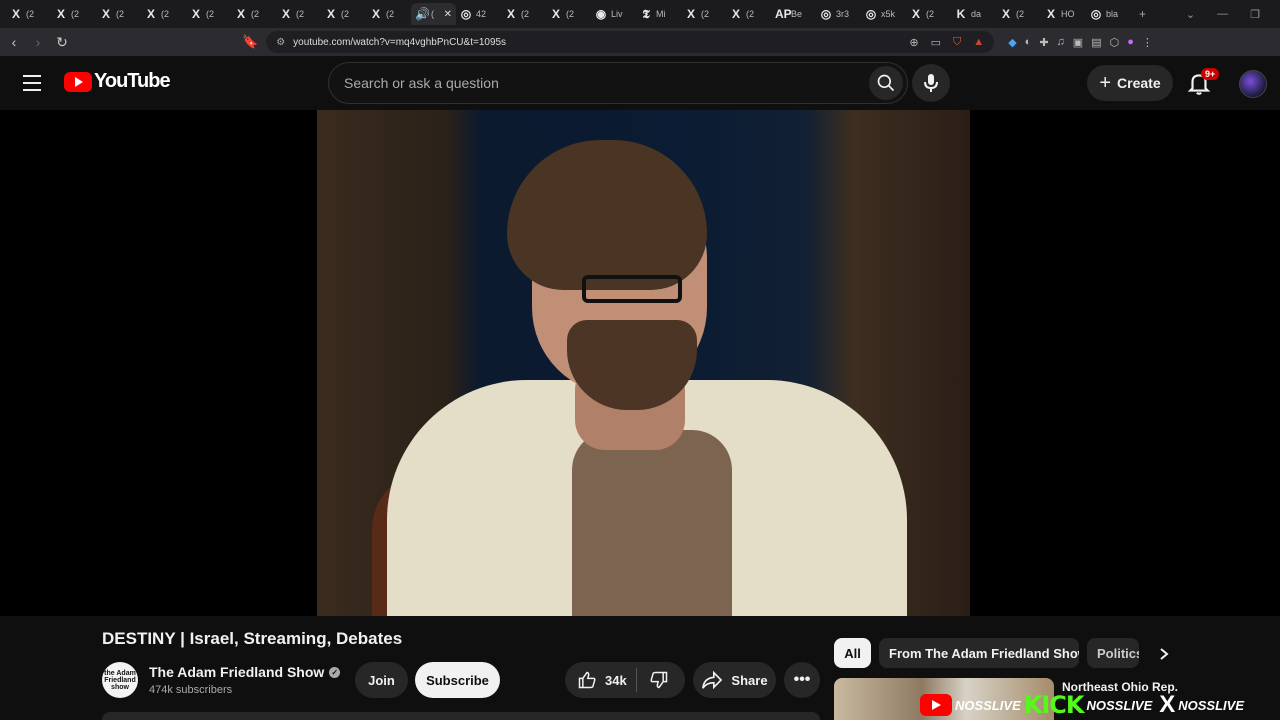 Image resolution: width=1280 pixels, height=720 pixels. Describe the element at coordinates (14, 42) in the screenshot. I see `back-button: ‹` at that location.